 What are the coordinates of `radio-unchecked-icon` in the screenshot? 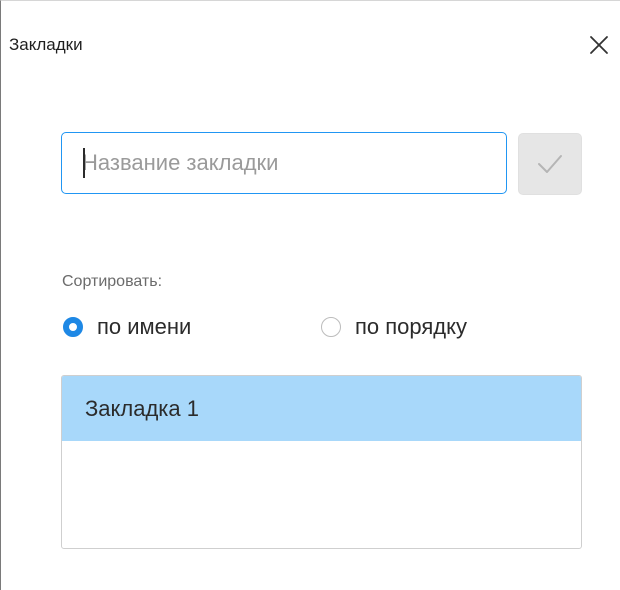 It's located at (331, 327).